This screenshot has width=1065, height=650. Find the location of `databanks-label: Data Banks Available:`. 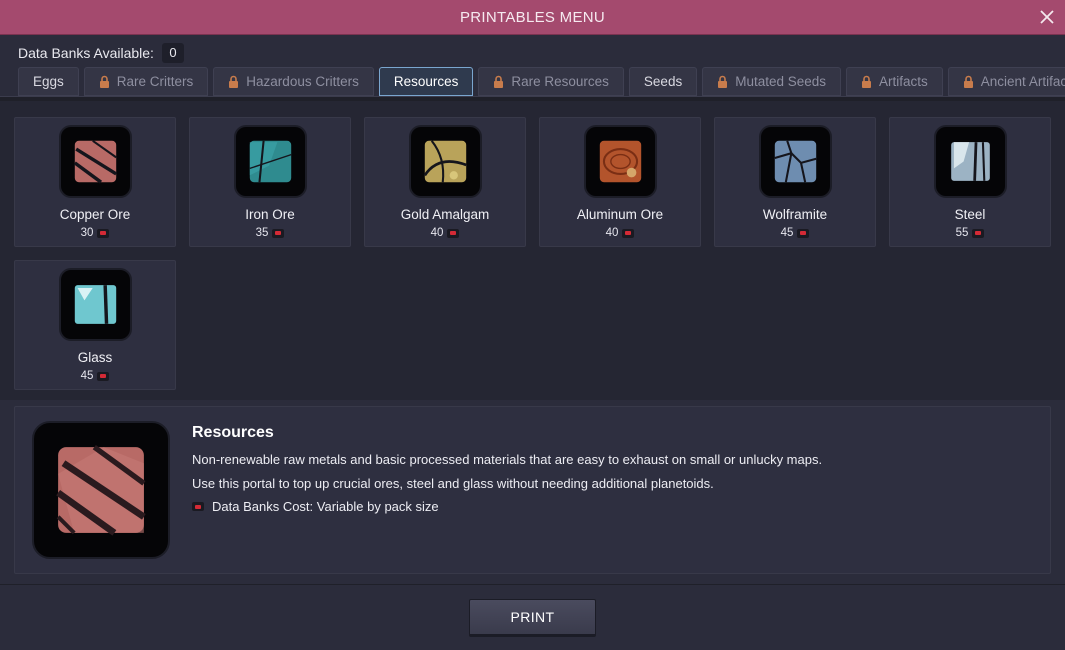

databanks-label: Data Banks Available: is located at coordinates (86, 53).